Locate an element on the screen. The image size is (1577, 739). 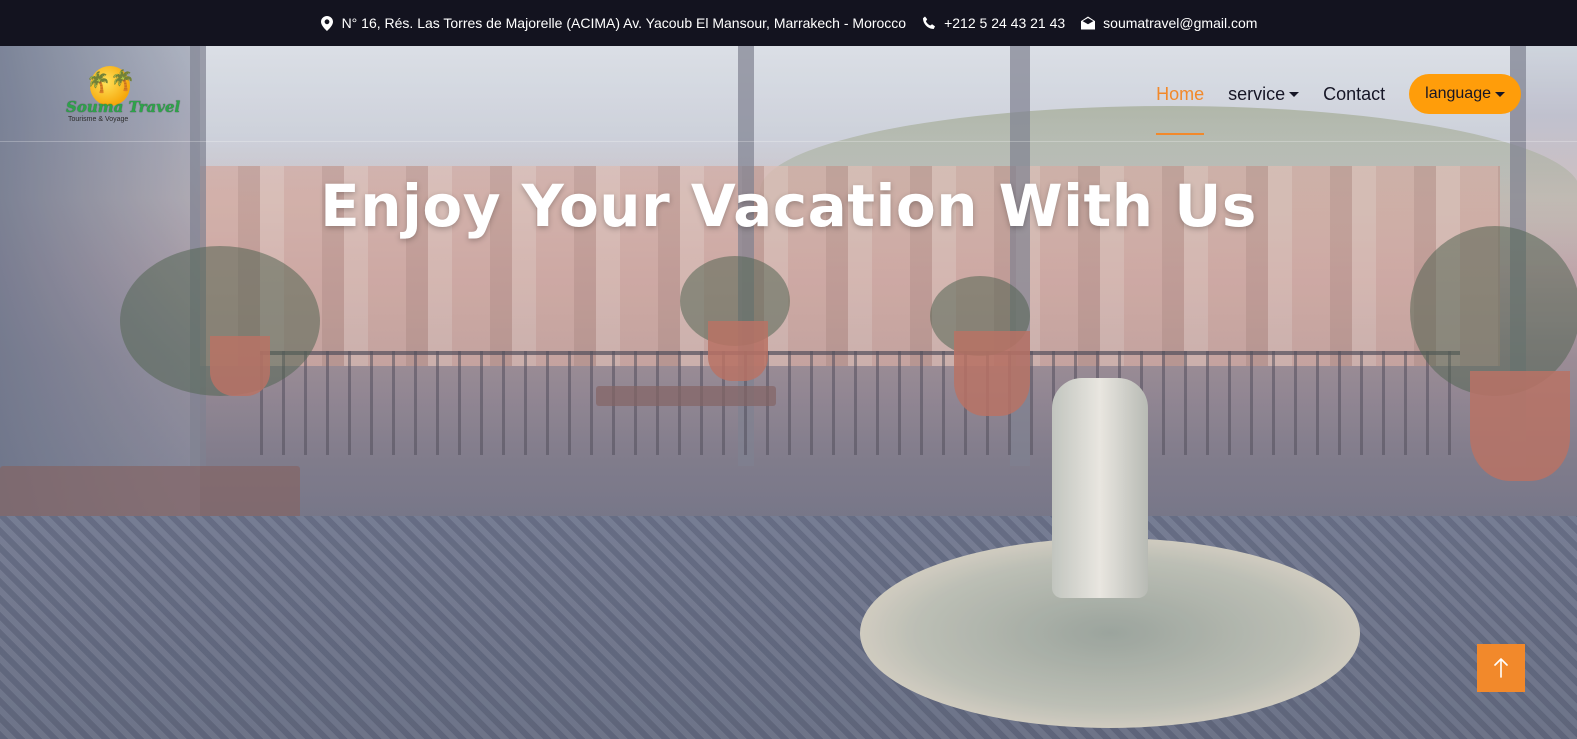
phone-item: +212 5 24 43 21 43 is located at coordinates (993, 23).